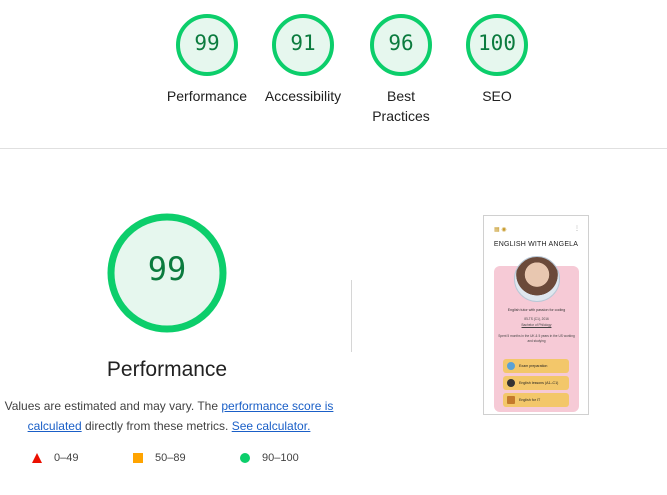  I want to click on thumb-line2: IELTS (C1), 2016, so click(536, 319).